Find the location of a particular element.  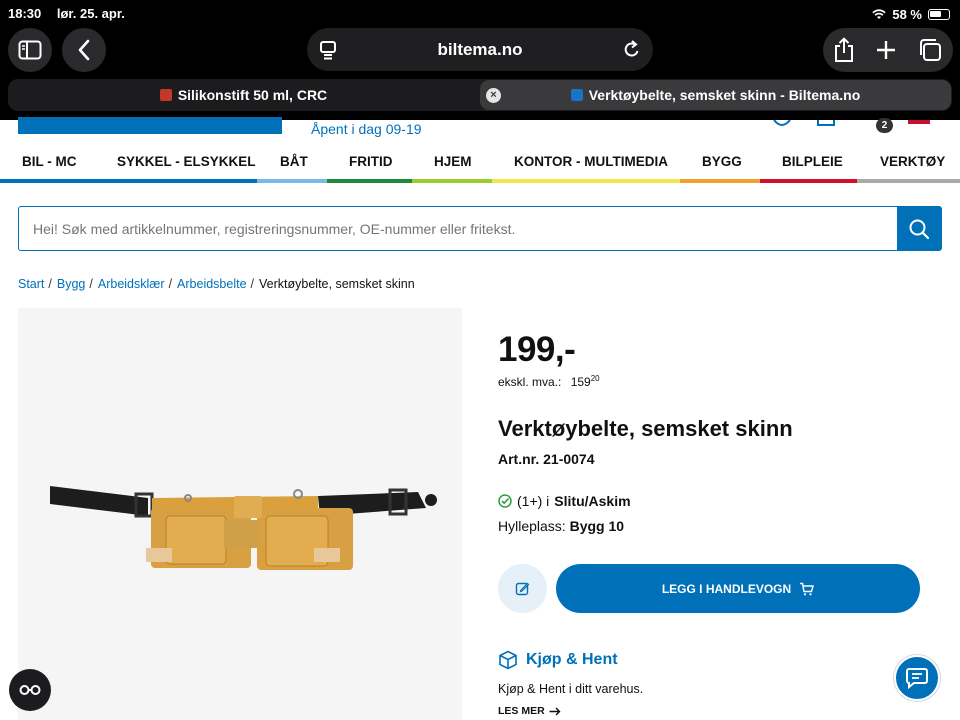

address-bar: biltema.no is located at coordinates (480, 49).